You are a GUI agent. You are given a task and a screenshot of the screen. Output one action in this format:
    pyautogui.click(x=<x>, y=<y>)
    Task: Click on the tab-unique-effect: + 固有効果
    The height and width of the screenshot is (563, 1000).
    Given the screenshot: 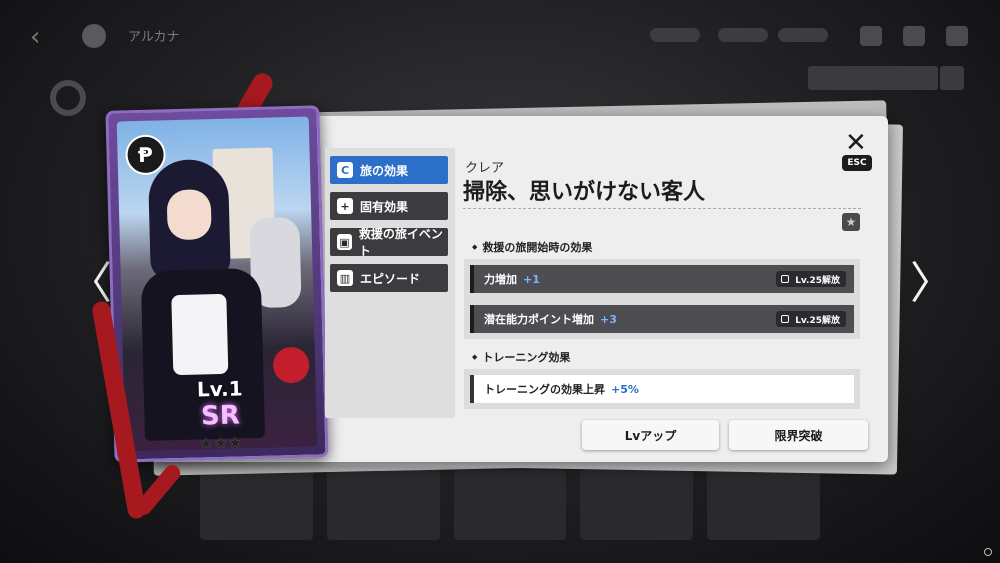 What is the action you would take?
    pyautogui.click(x=389, y=206)
    